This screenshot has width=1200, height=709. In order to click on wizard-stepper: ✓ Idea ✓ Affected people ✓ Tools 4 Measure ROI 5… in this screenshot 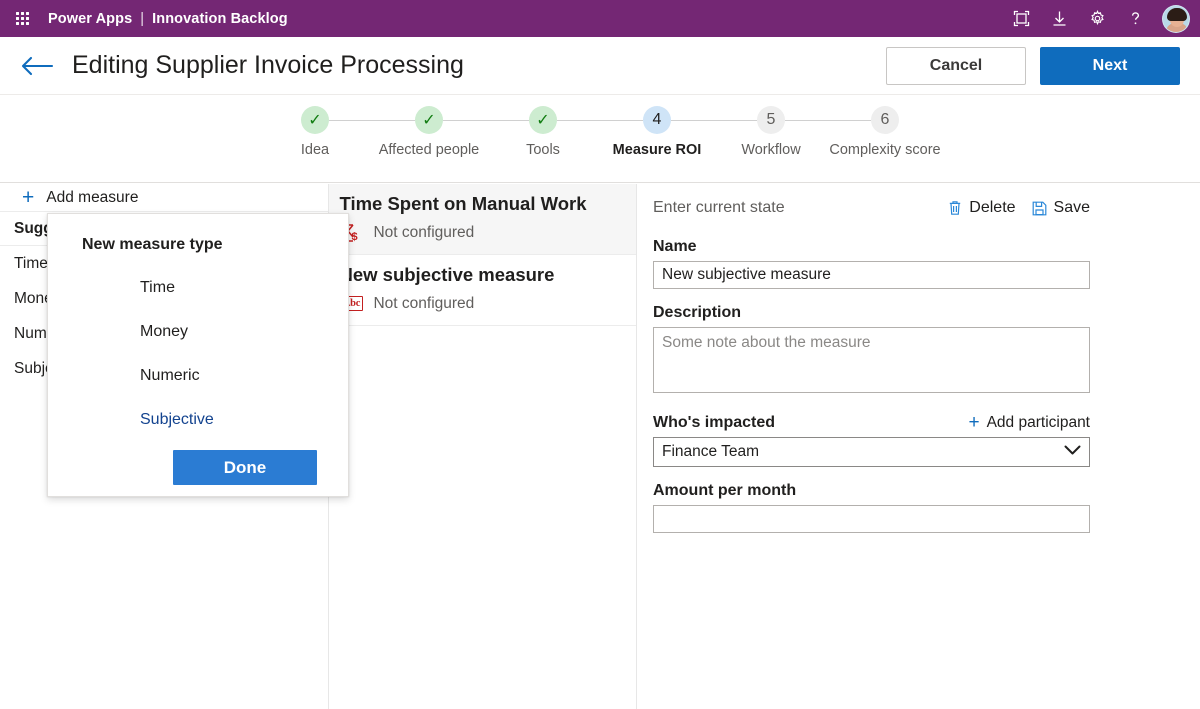, I will do `click(600, 139)`.